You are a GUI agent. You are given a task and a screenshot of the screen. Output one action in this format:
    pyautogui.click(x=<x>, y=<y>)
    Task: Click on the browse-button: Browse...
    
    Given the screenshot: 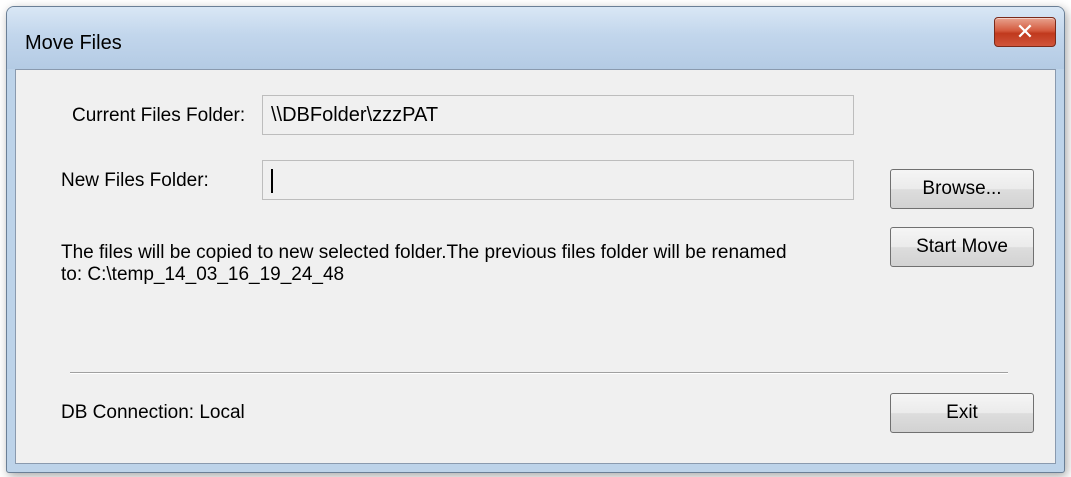 What is the action you would take?
    pyautogui.click(x=962, y=189)
    